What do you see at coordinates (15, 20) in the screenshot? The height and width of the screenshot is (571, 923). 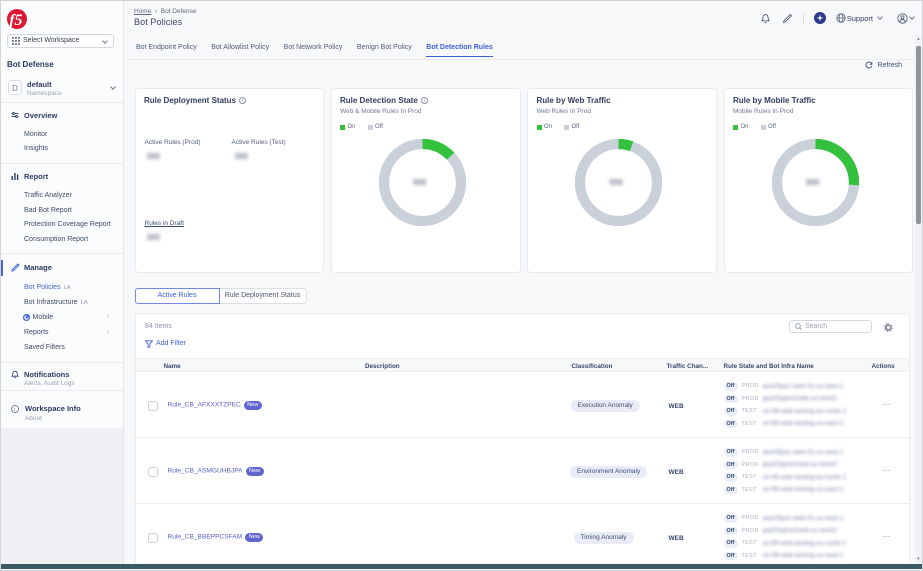 I see `svg-text: f5` at bounding box center [15, 20].